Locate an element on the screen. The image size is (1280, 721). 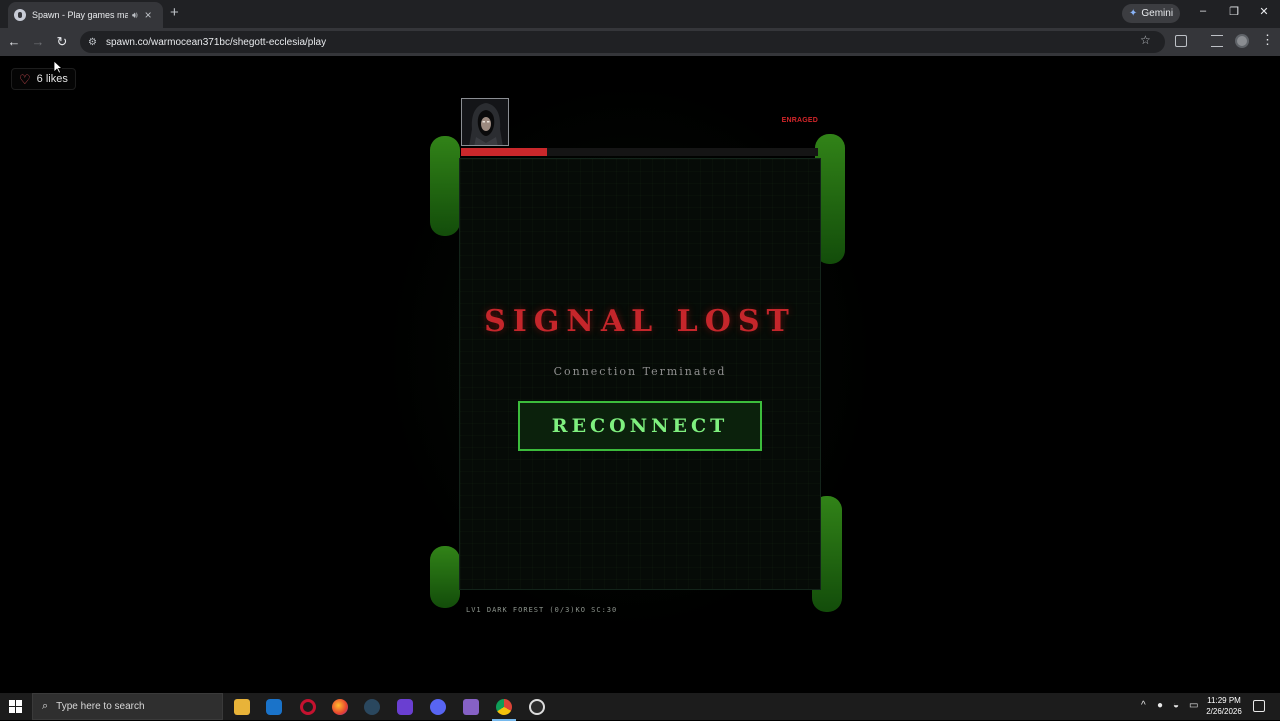
bookmark-star-icon: ☆ is located at coordinates (1145, 40).